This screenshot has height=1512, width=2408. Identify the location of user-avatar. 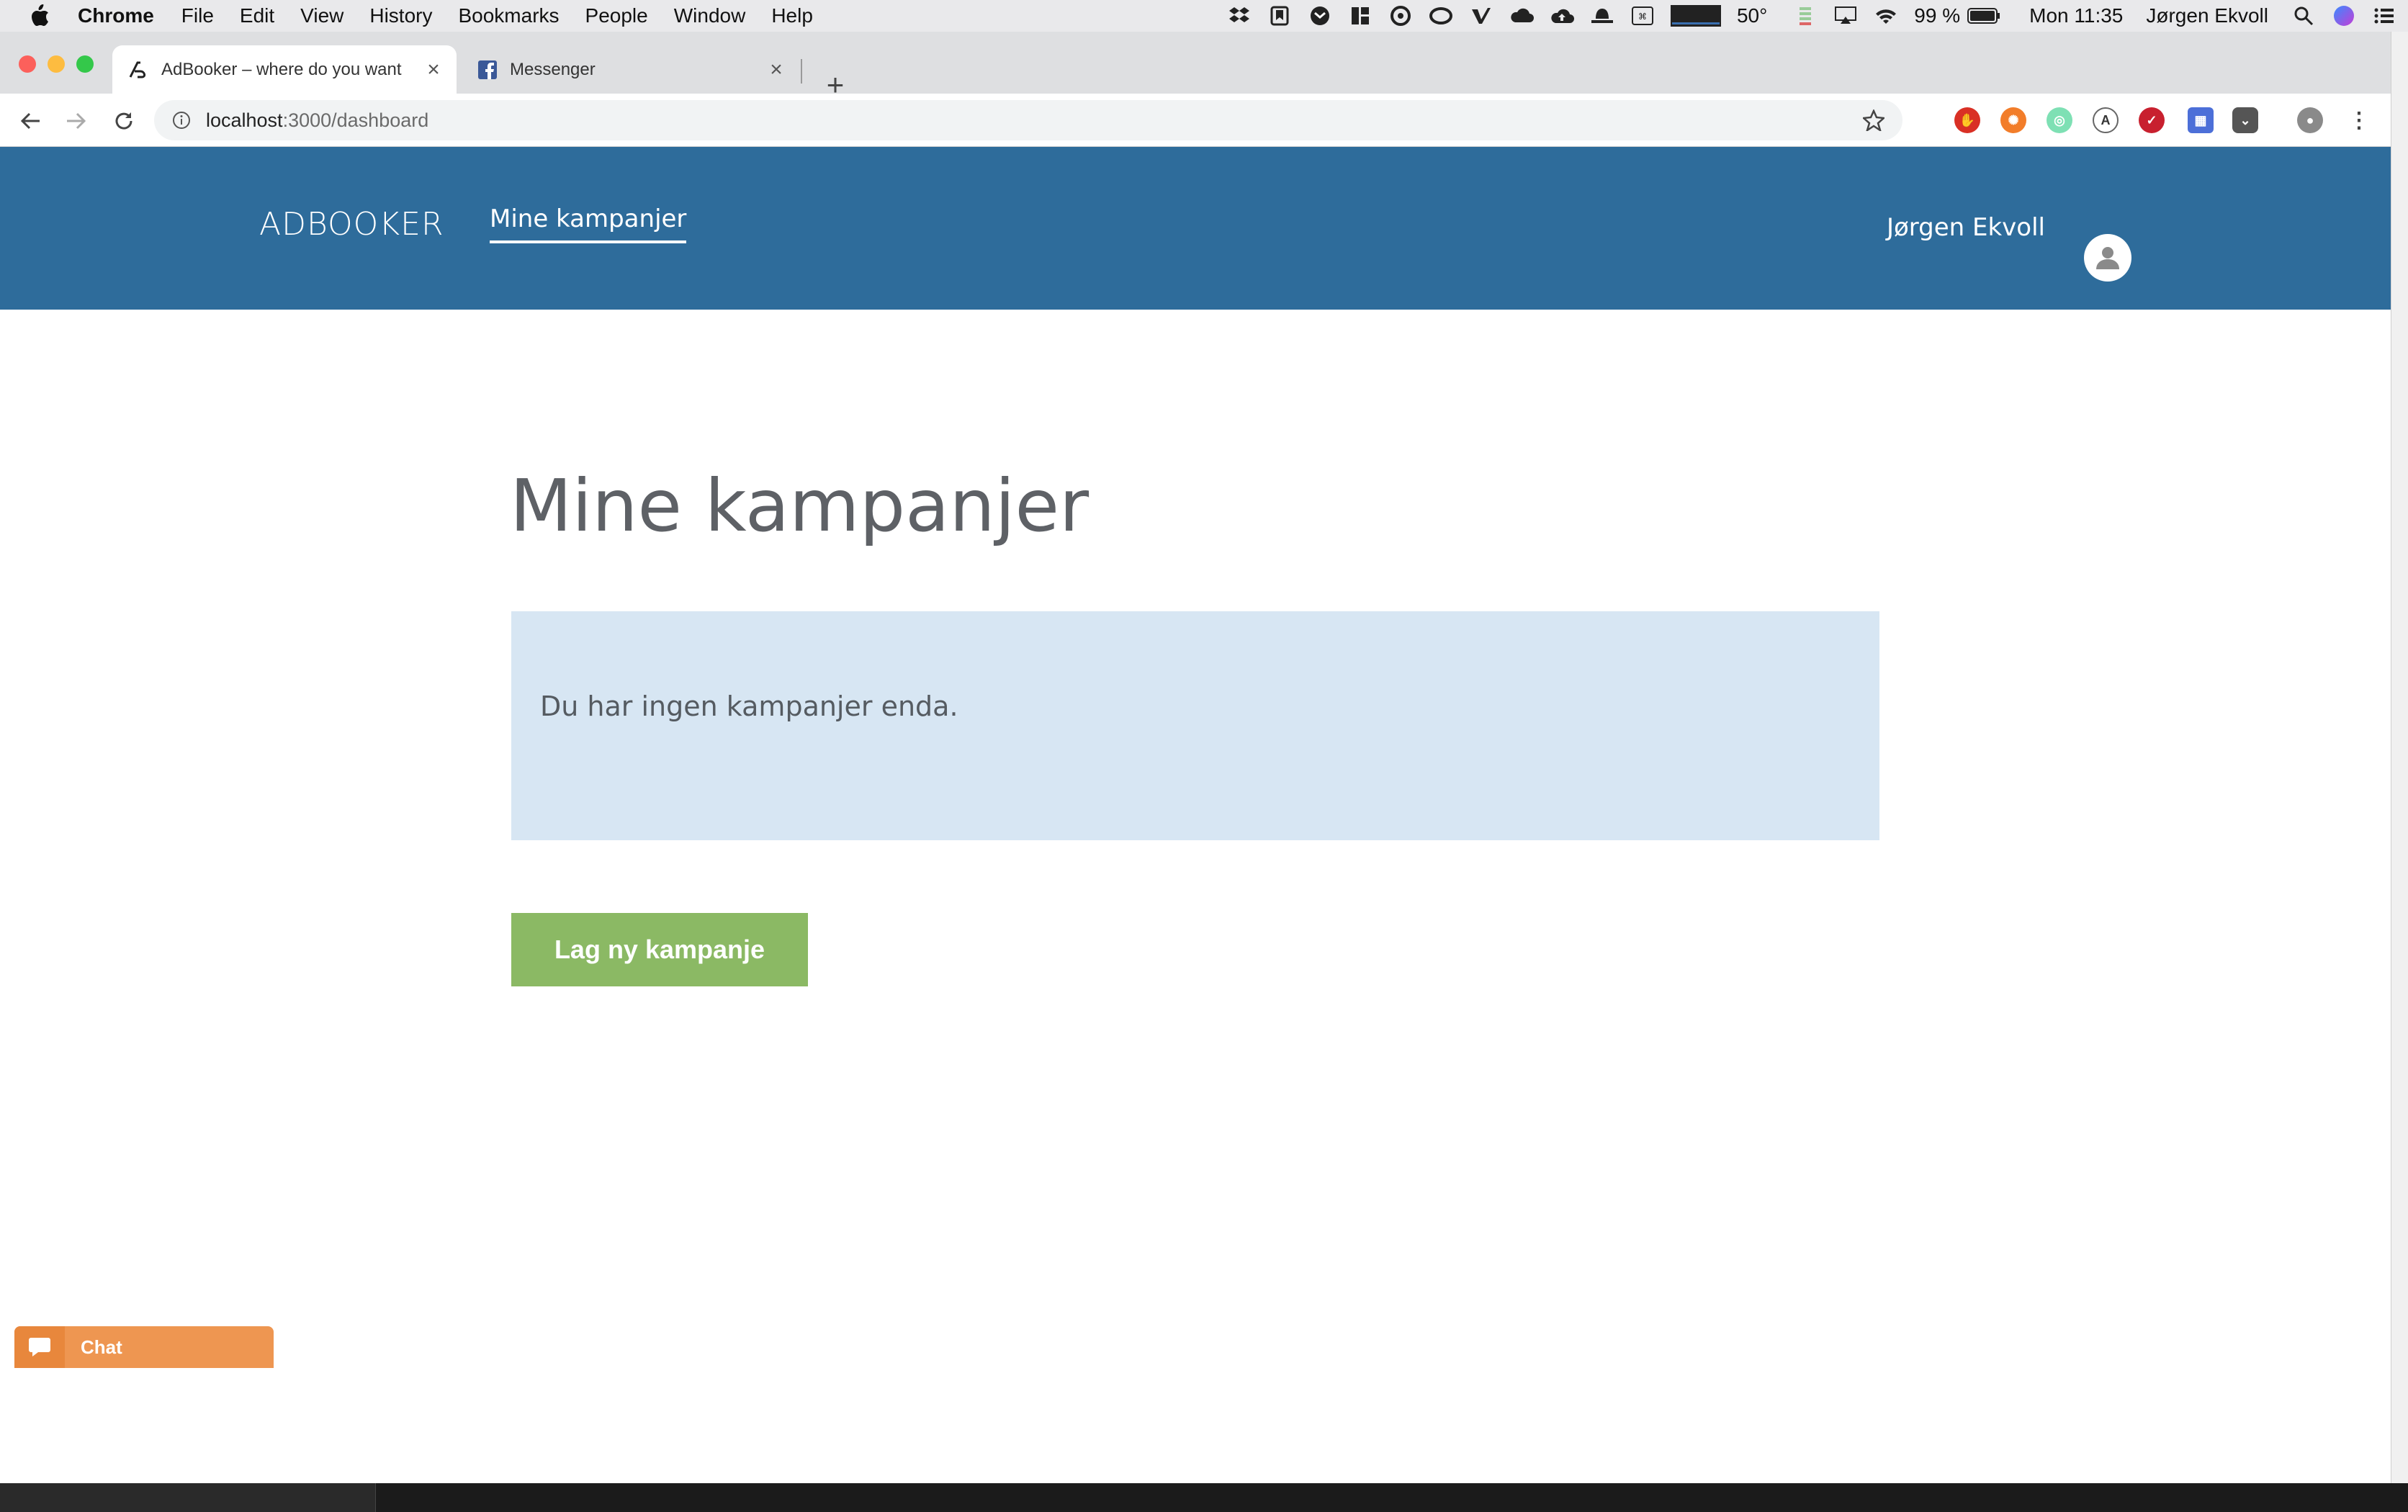
(2107, 258).